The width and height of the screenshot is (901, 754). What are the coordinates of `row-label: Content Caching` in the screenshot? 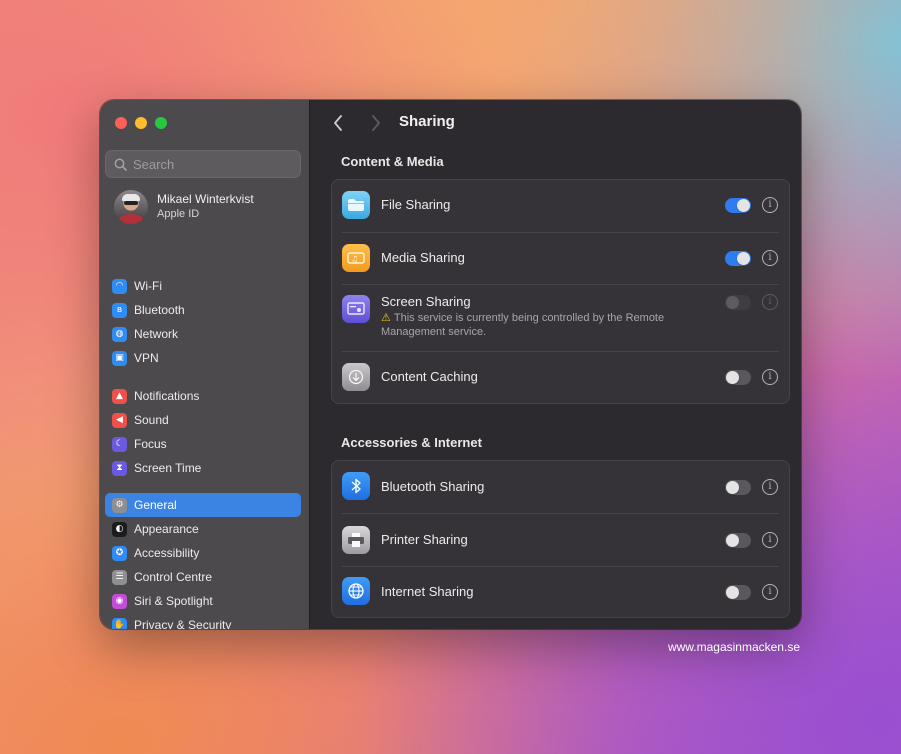 It's located at (429, 376).